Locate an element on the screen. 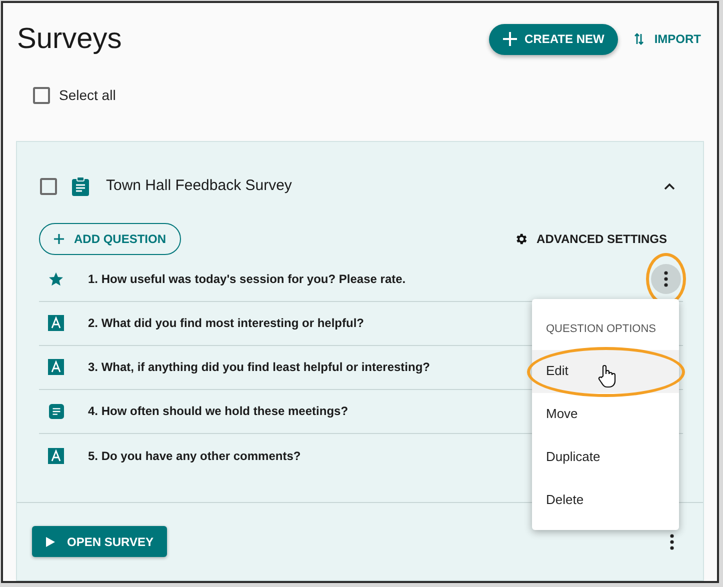 This screenshot has width=723, height=587. question-text: 1. How useful was today's session for you? Please rate. is located at coordinates (247, 279).